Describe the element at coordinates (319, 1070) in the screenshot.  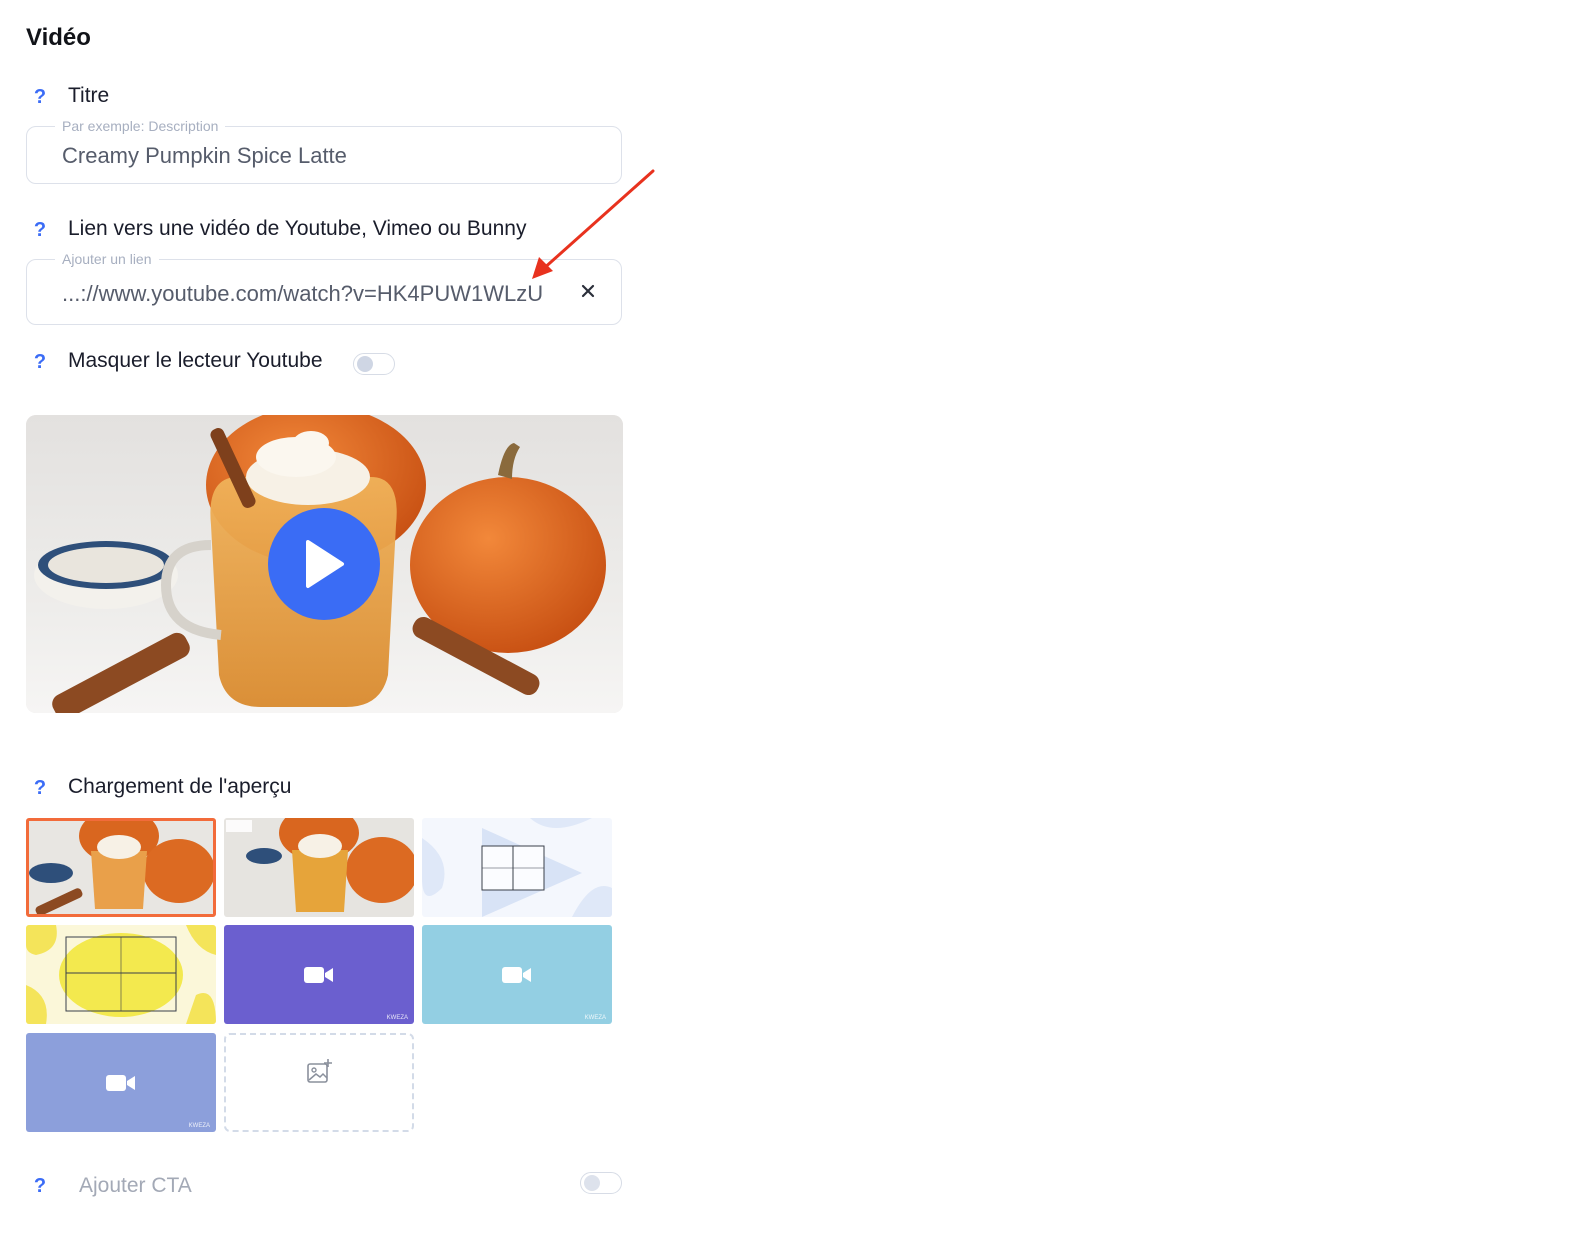
I see `image-add-icon` at that location.